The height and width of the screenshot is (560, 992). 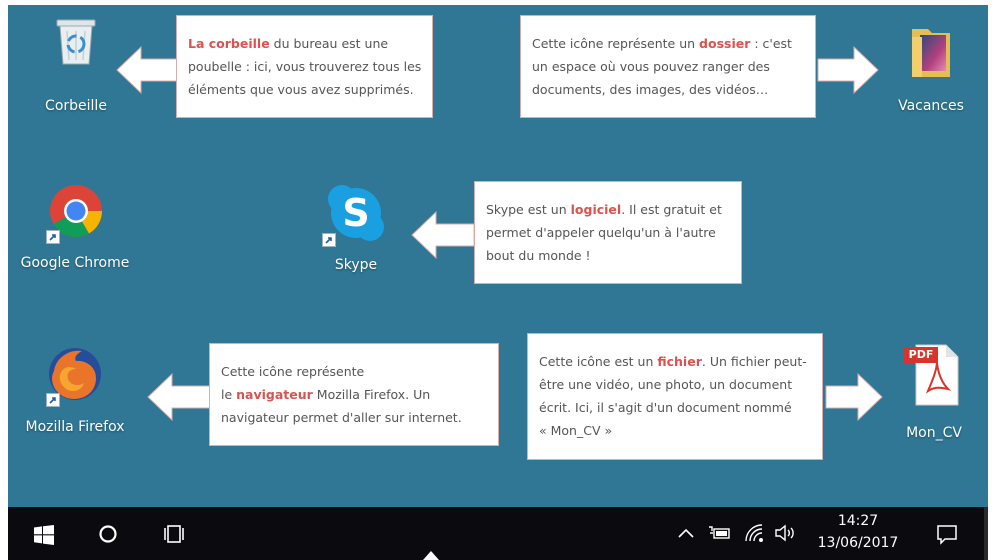 I want to click on arrow-up-icon, so click(x=431, y=555).